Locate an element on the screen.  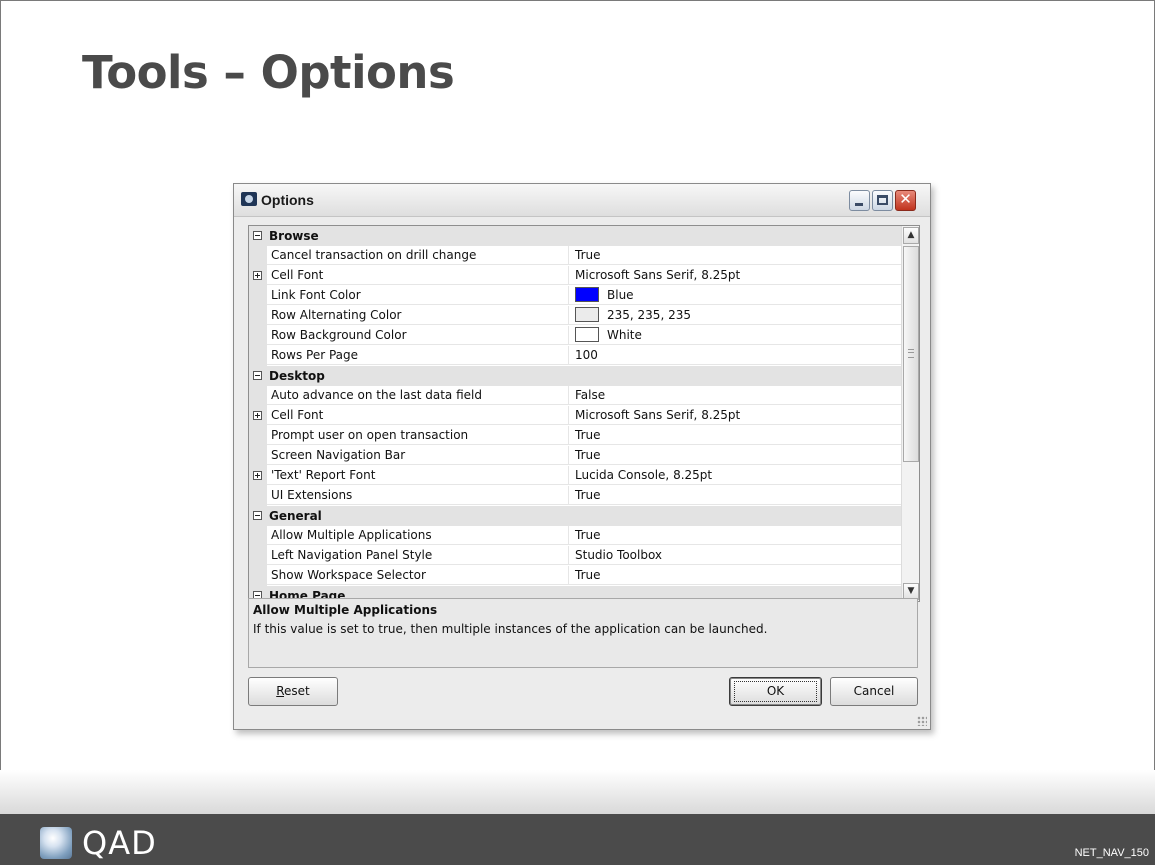
property-value-text: Lucida Console, 8.25pt is located at coordinates (644, 475).